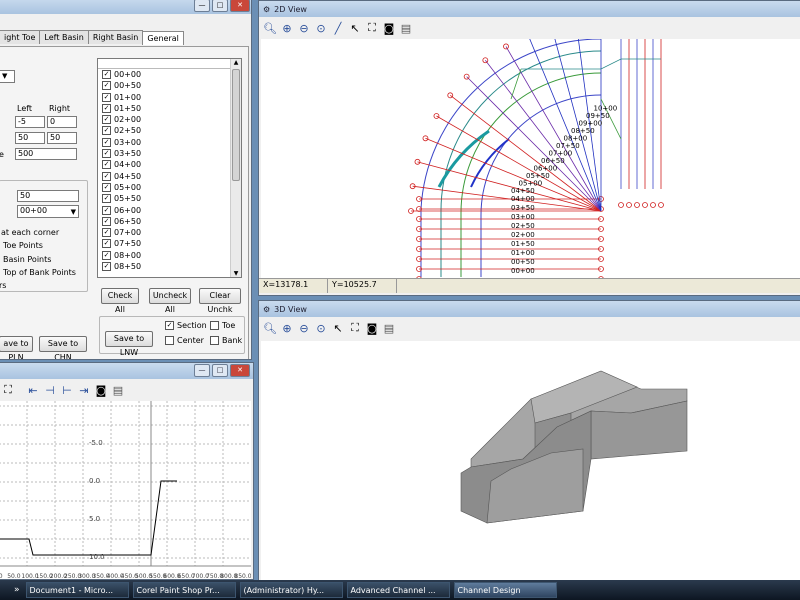 The height and width of the screenshot is (600, 800). What do you see at coordinates (236, 273) in the screenshot?
I see `scroll-down-icon: ▼` at bounding box center [236, 273].